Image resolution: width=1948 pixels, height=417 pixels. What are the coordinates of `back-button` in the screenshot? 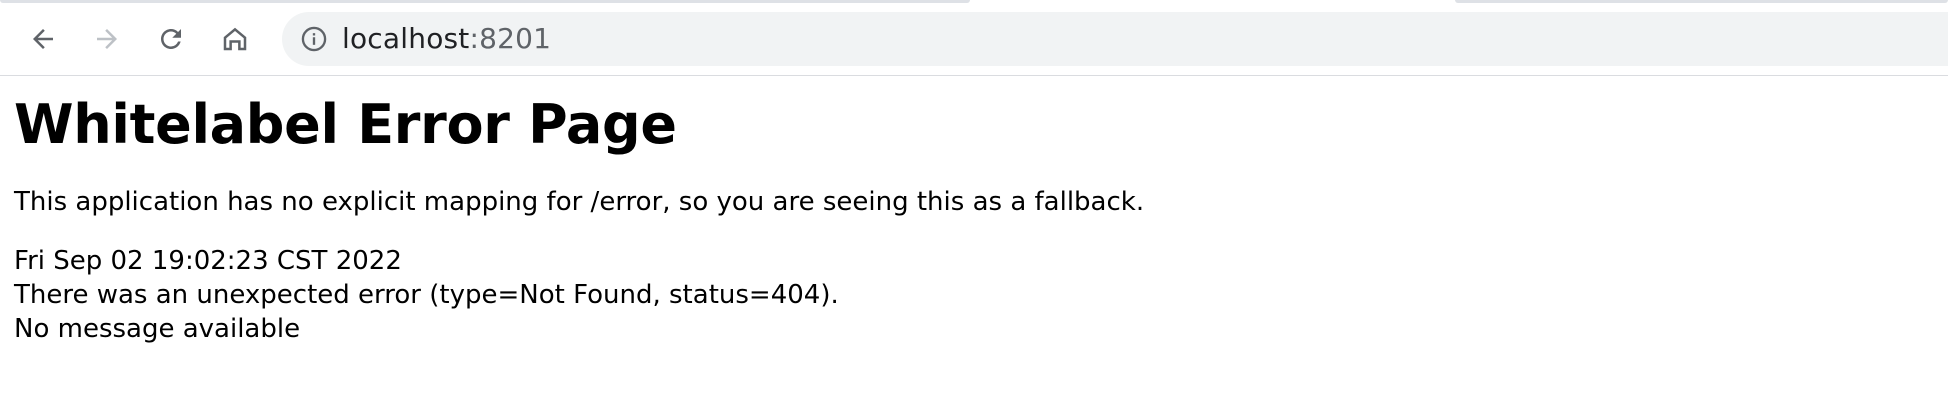 It's located at (43, 39).